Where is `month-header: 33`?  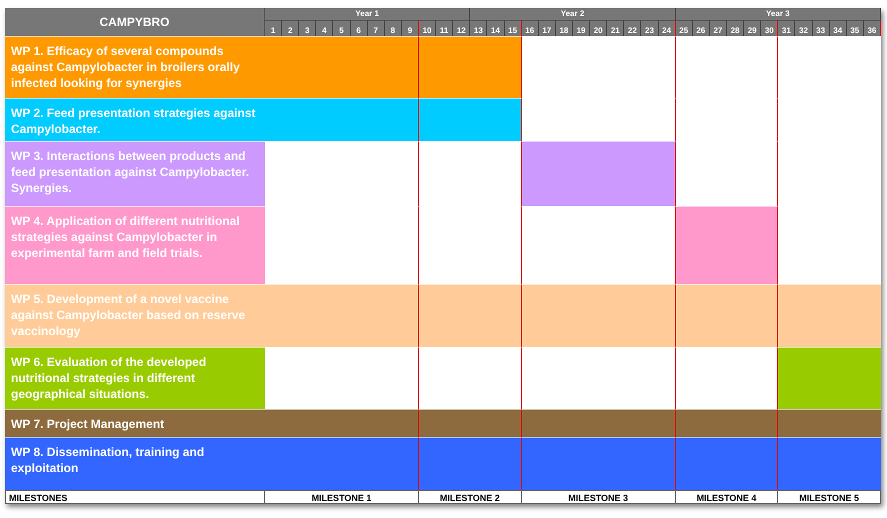 month-header: 33 is located at coordinates (821, 28).